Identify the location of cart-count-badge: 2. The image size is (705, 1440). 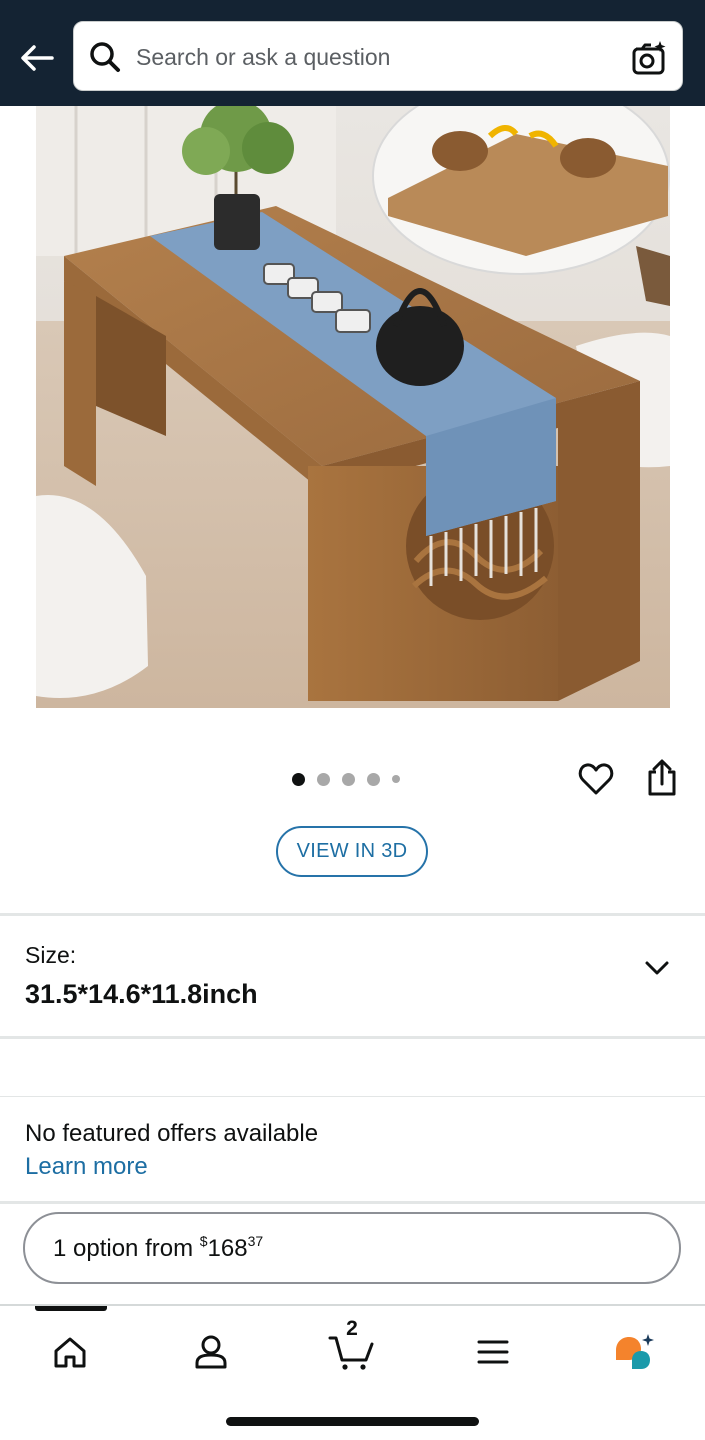
(352, 1328).